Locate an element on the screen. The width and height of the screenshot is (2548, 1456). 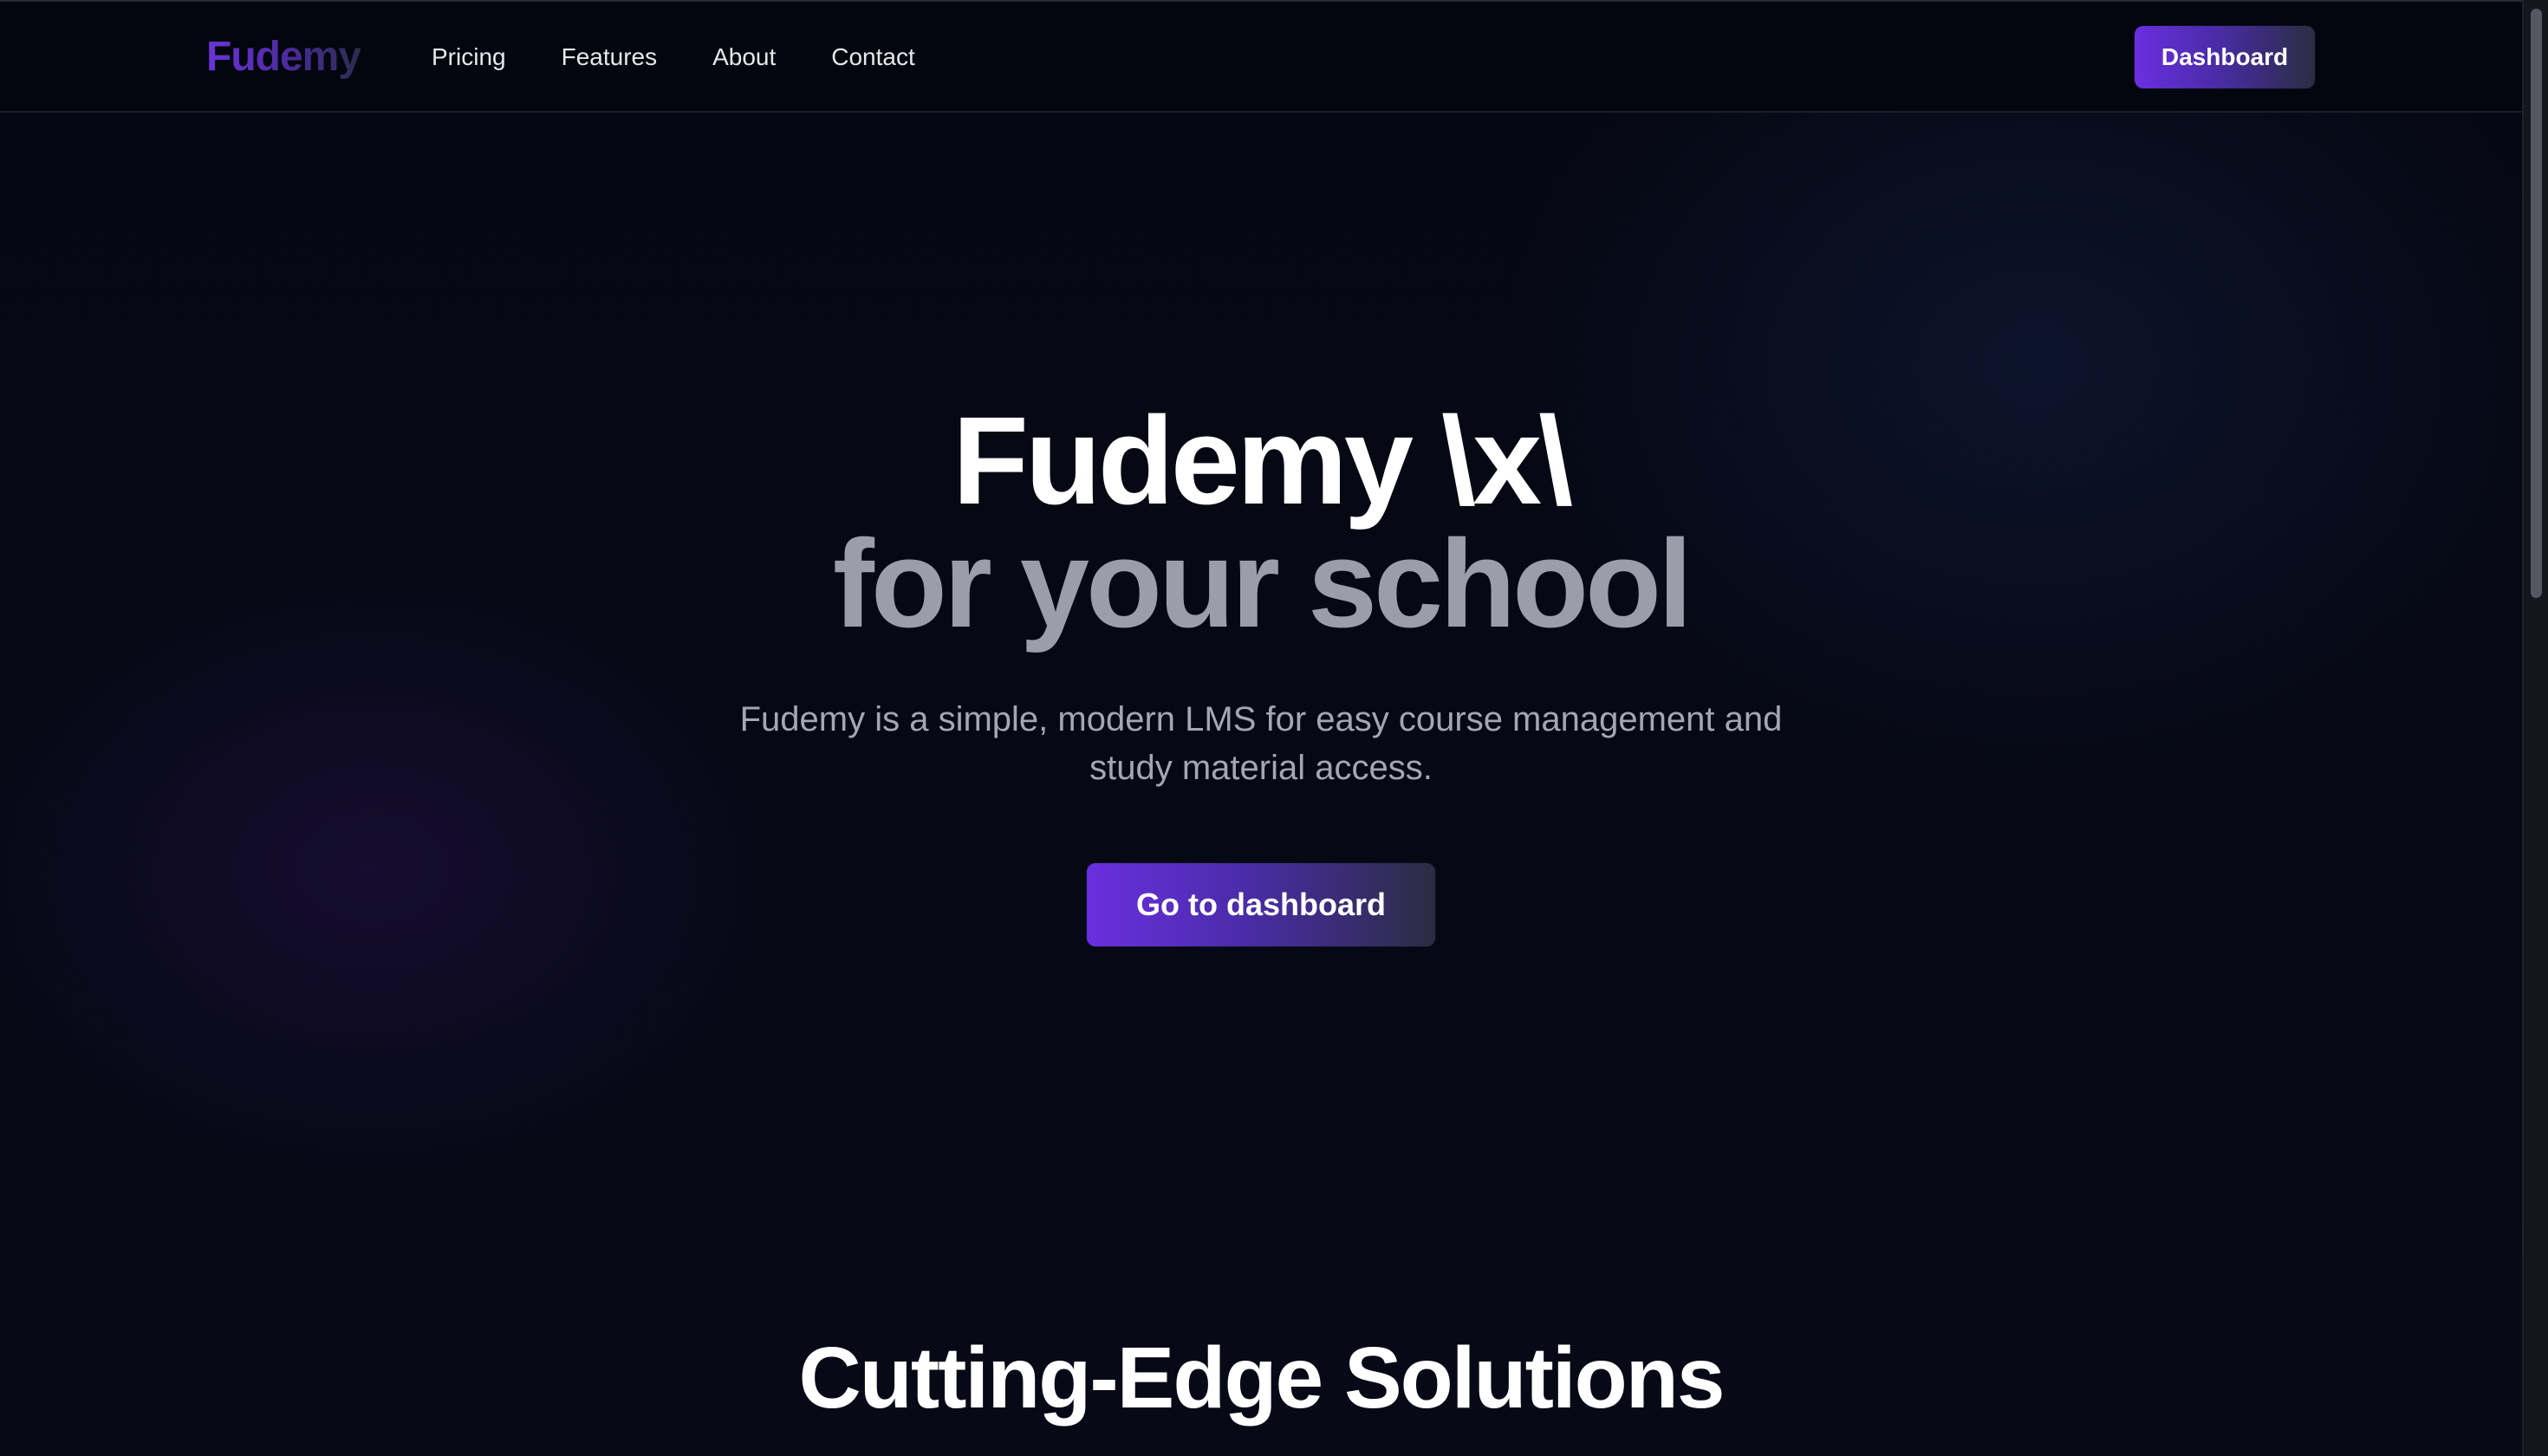
scrollbar-thumb is located at coordinates (2536, 303).